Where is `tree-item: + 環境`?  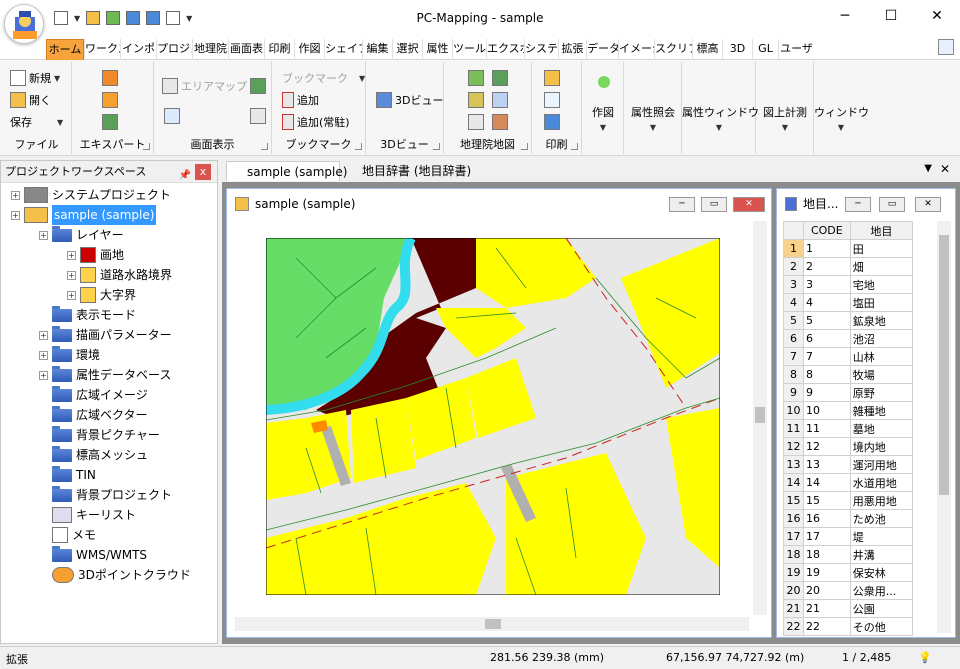 tree-item: + 環境 is located at coordinates (69, 355).